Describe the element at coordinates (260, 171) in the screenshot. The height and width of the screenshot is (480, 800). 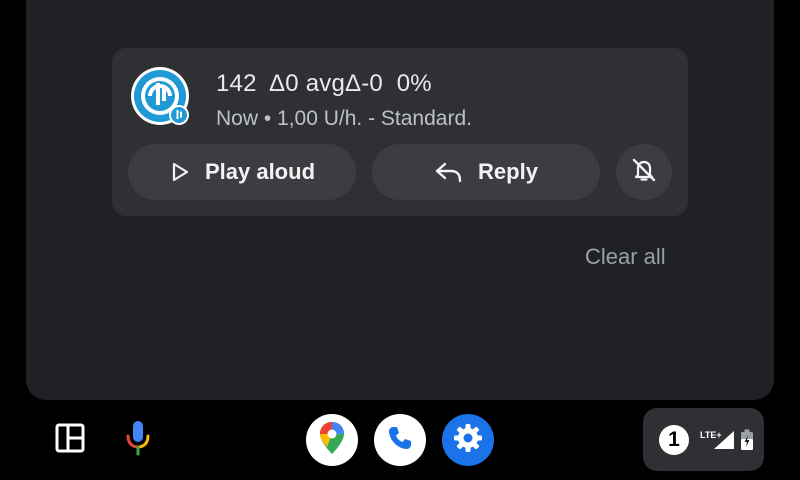
I see `play-aloud-label: Play aloud` at that location.